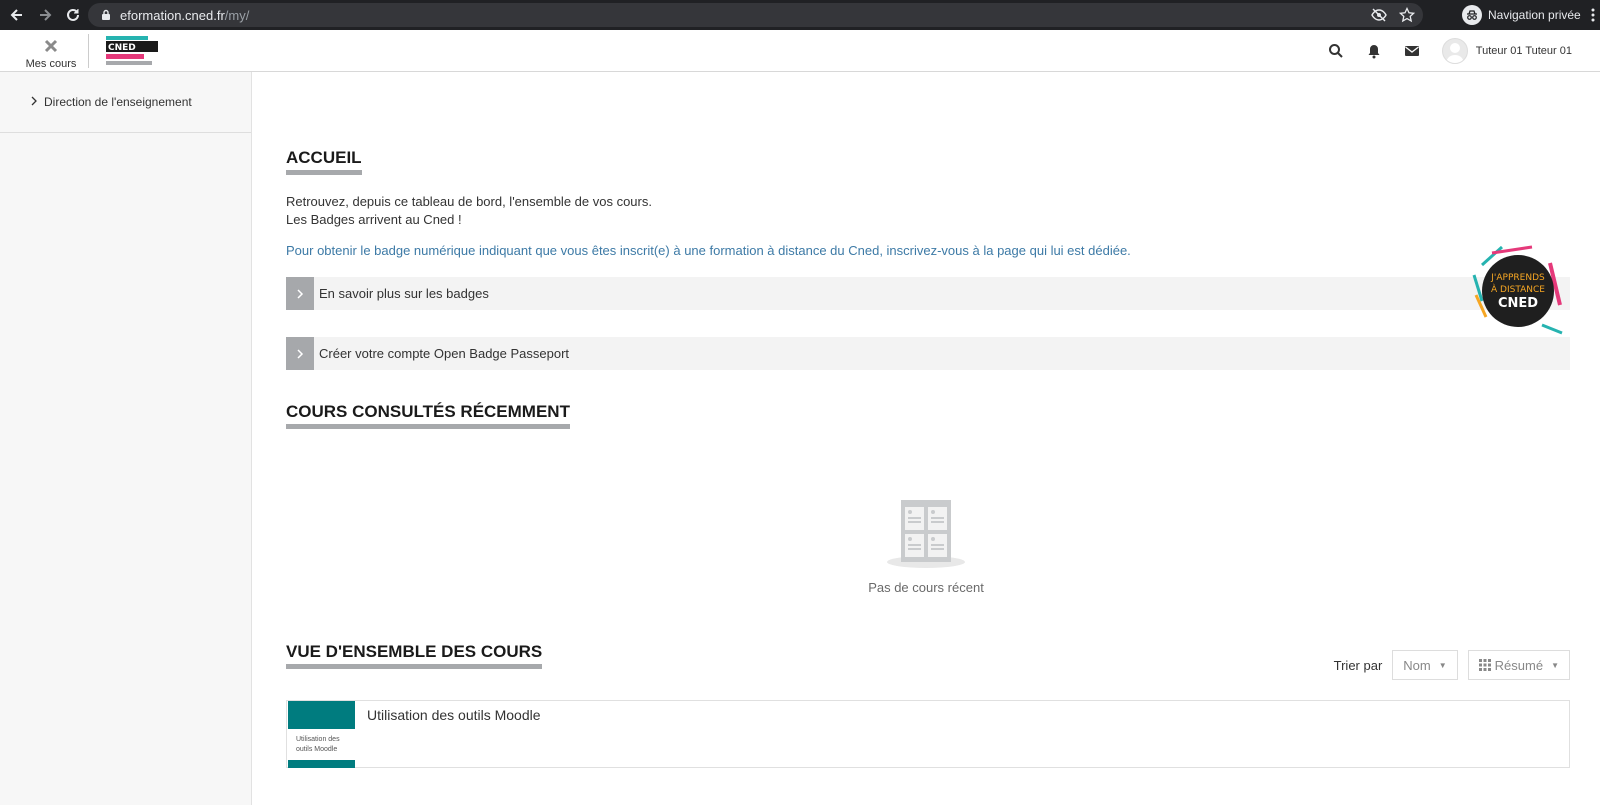  Describe the element at coordinates (73, 15) in the screenshot. I see `reload-icon` at that location.